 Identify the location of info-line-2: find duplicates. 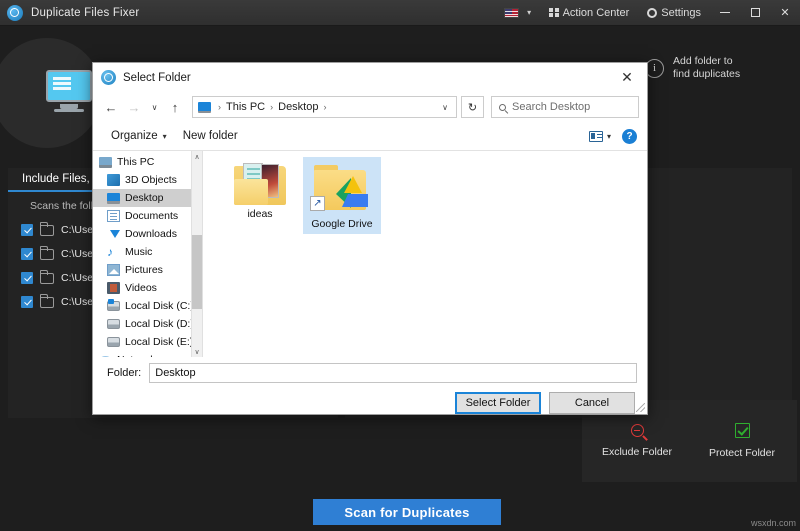
(707, 74).